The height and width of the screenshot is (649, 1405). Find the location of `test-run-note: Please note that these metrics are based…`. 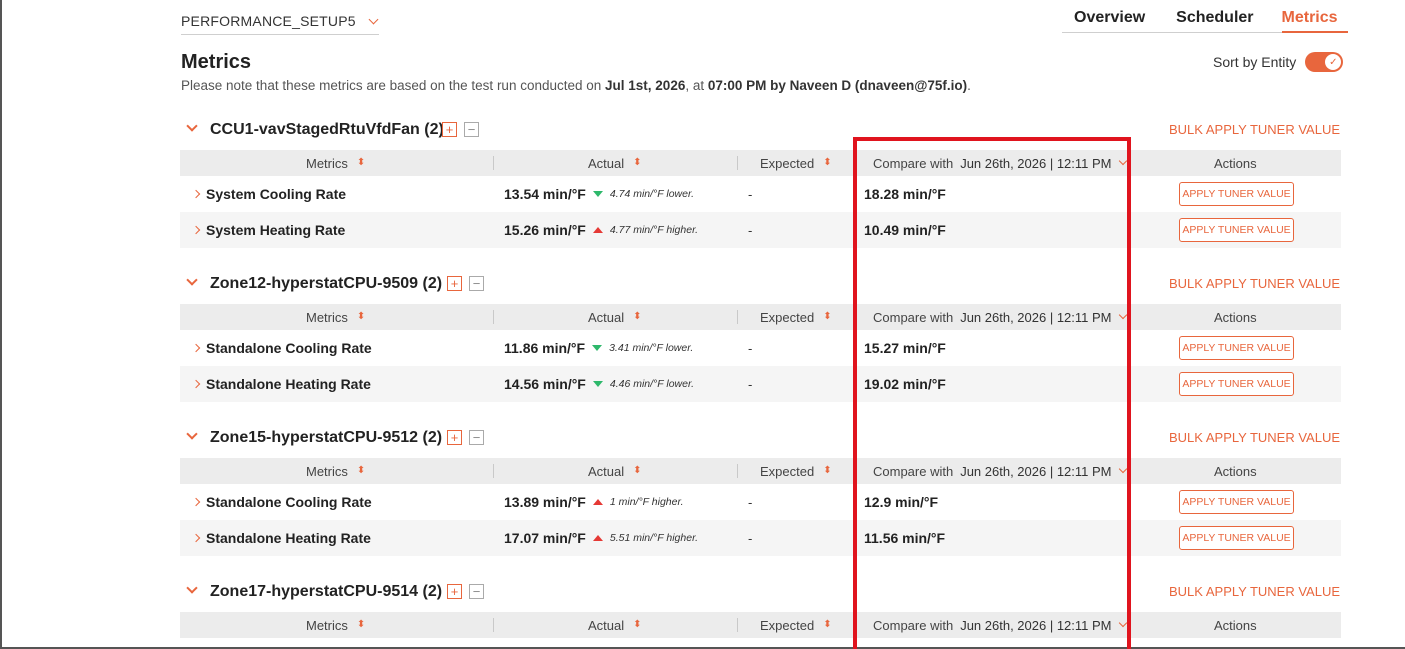

test-run-note: Please note that these metrics are based… is located at coordinates (576, 85).